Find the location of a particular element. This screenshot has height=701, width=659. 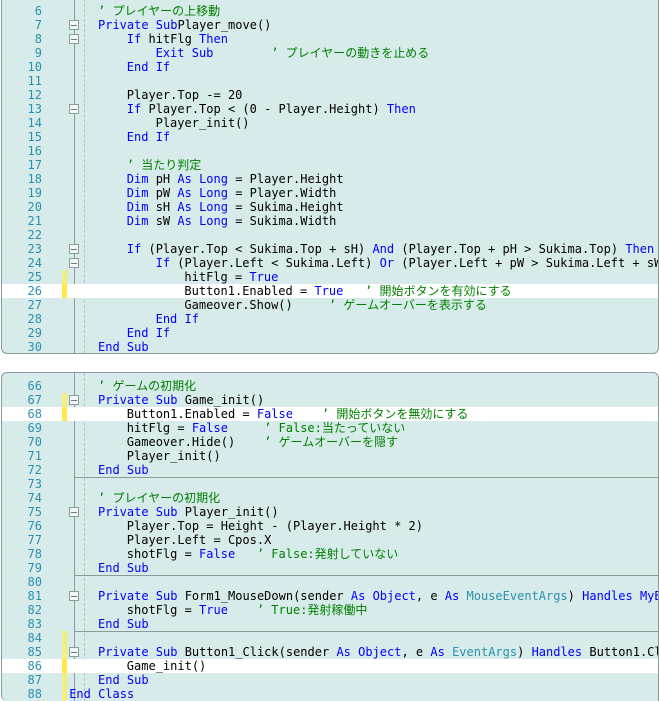

line-number: 80 is located at coordinates (34, 582).